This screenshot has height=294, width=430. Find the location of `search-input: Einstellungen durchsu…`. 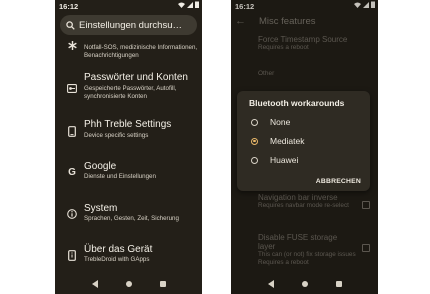

search-input: Einstellungen durchsu… is located at coordinates (135, 25).